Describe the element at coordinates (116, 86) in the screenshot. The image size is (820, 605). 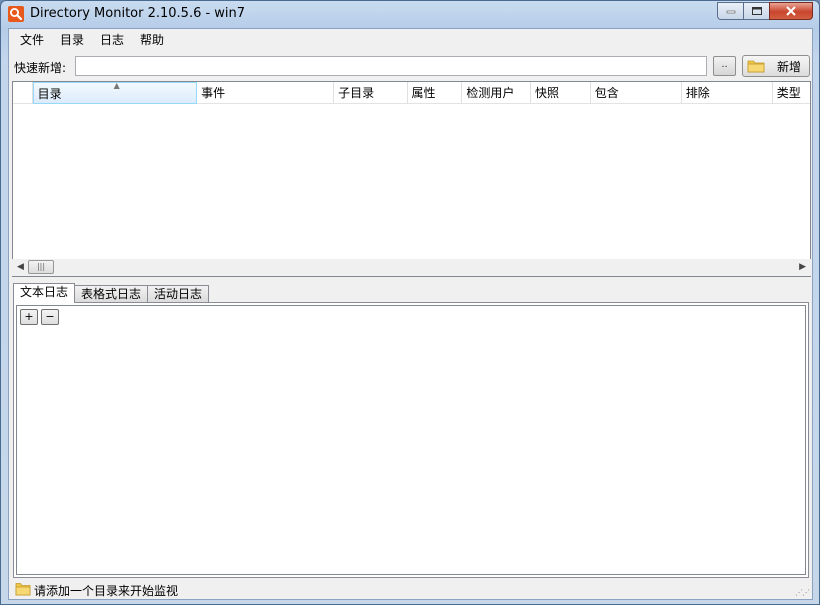
I see `sort-ascending-icon: ▲` at that location.